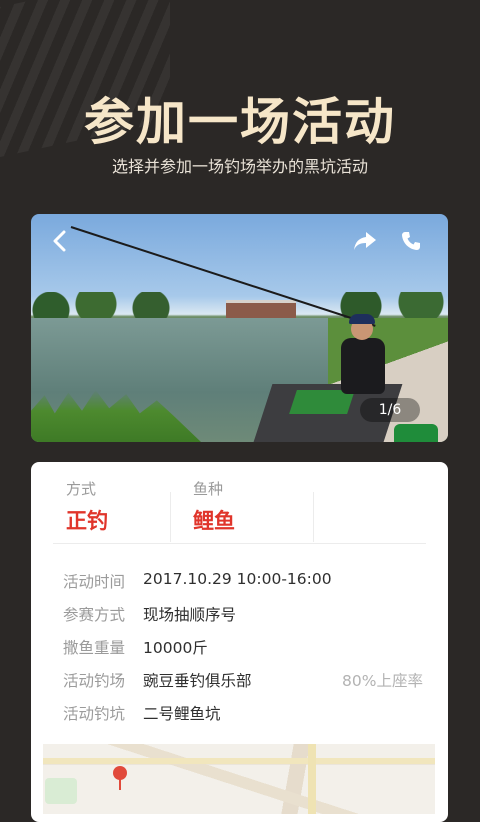 This screenshot has width=480, height=822. I want to click on detail-row-pond: 活动钓坑 二号鲤鱼坑, so click(243, 718).